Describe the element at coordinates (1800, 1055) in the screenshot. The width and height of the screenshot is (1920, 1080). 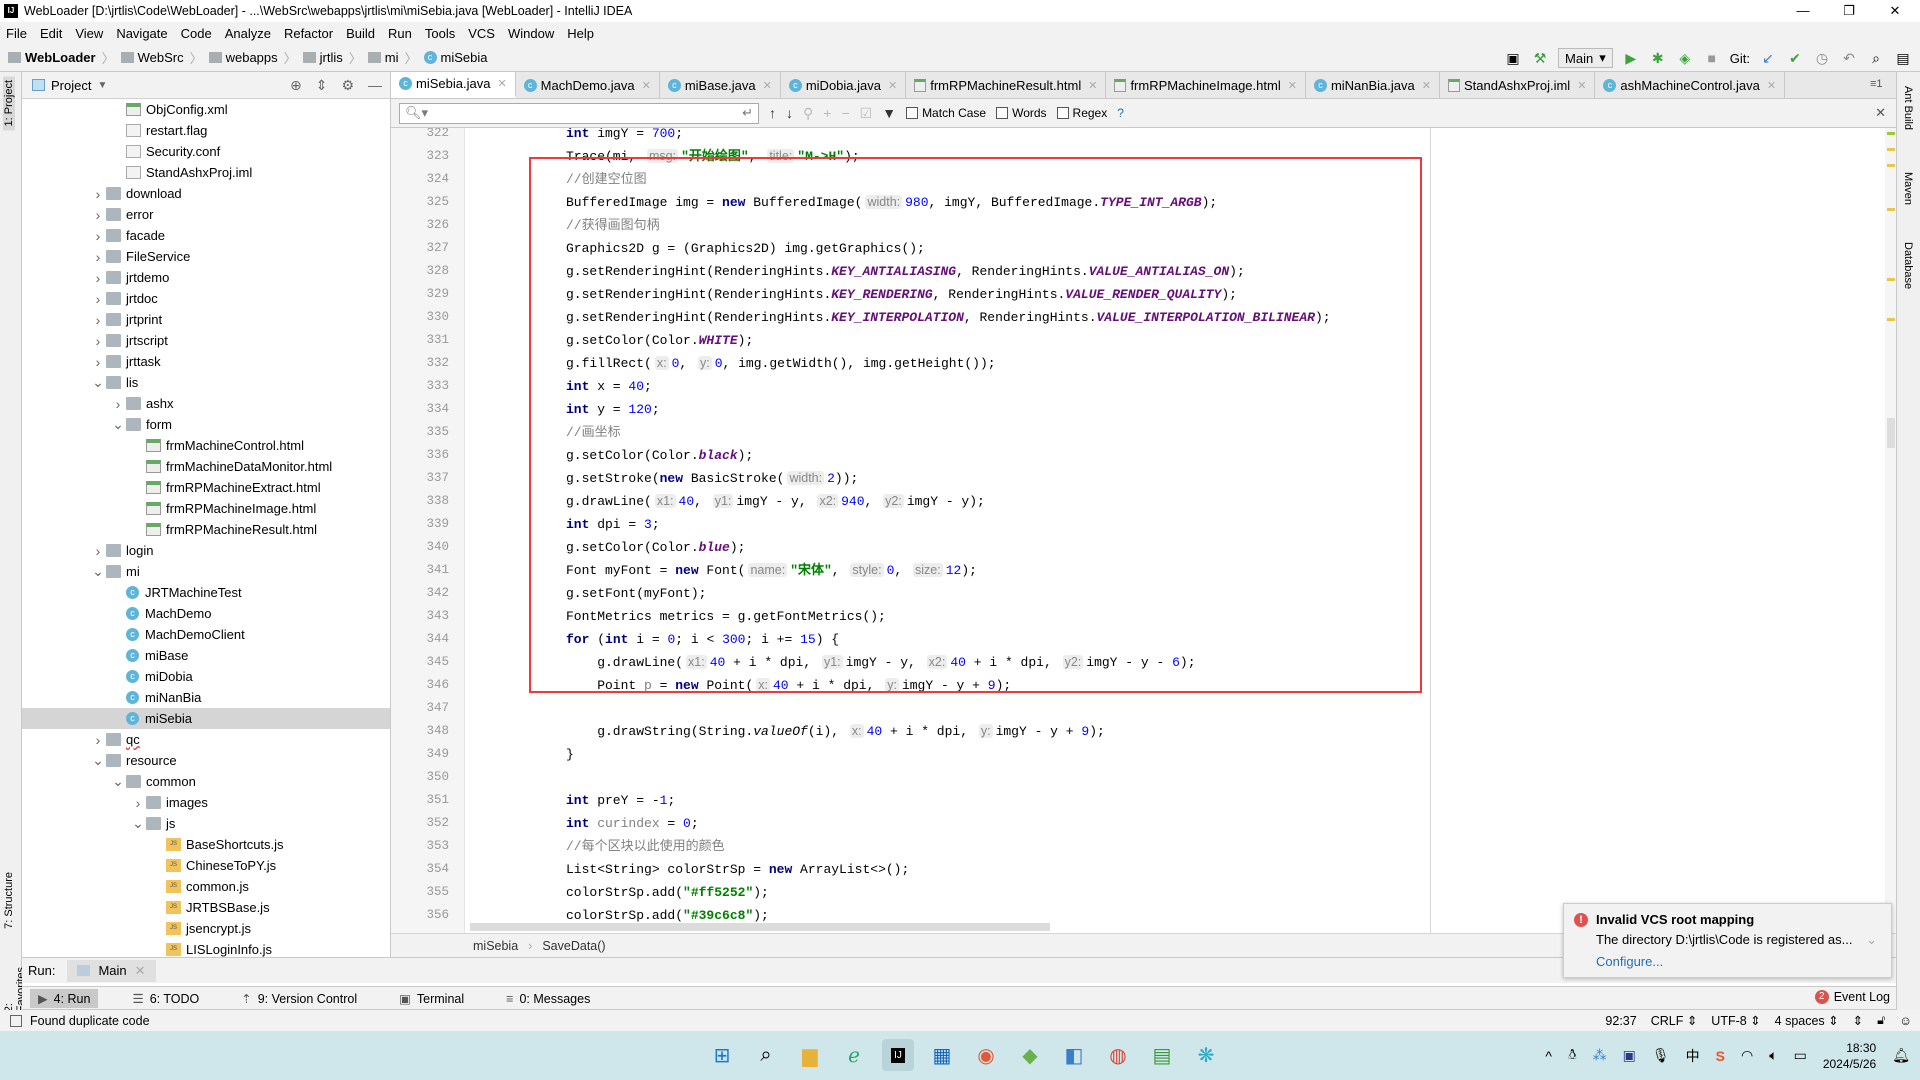
I see `battery-icon: ▭` at that location.